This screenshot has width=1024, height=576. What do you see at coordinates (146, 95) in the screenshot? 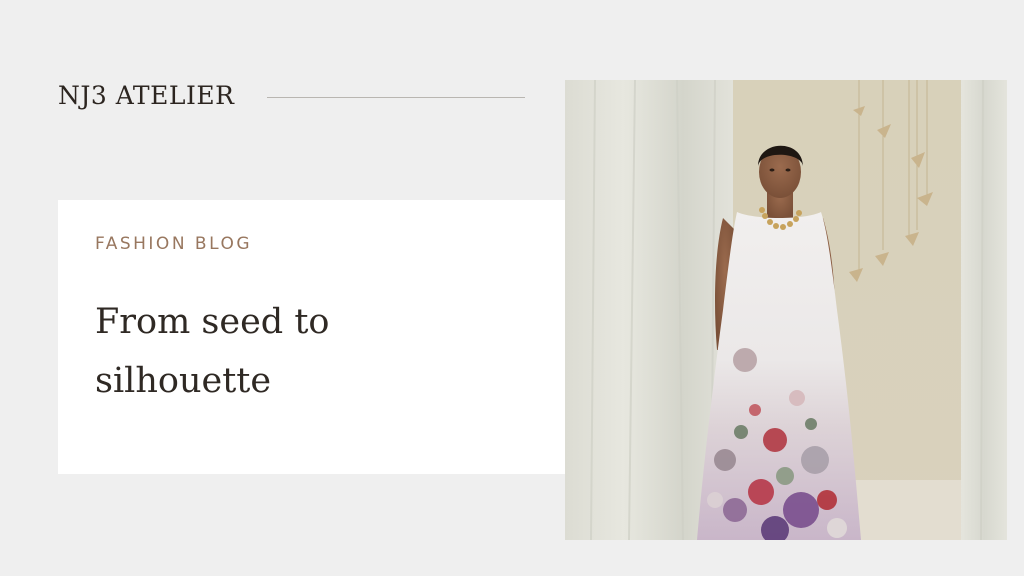
I see `brand-logo: NJ3 ATELIER` at bounding box center [146, 95].